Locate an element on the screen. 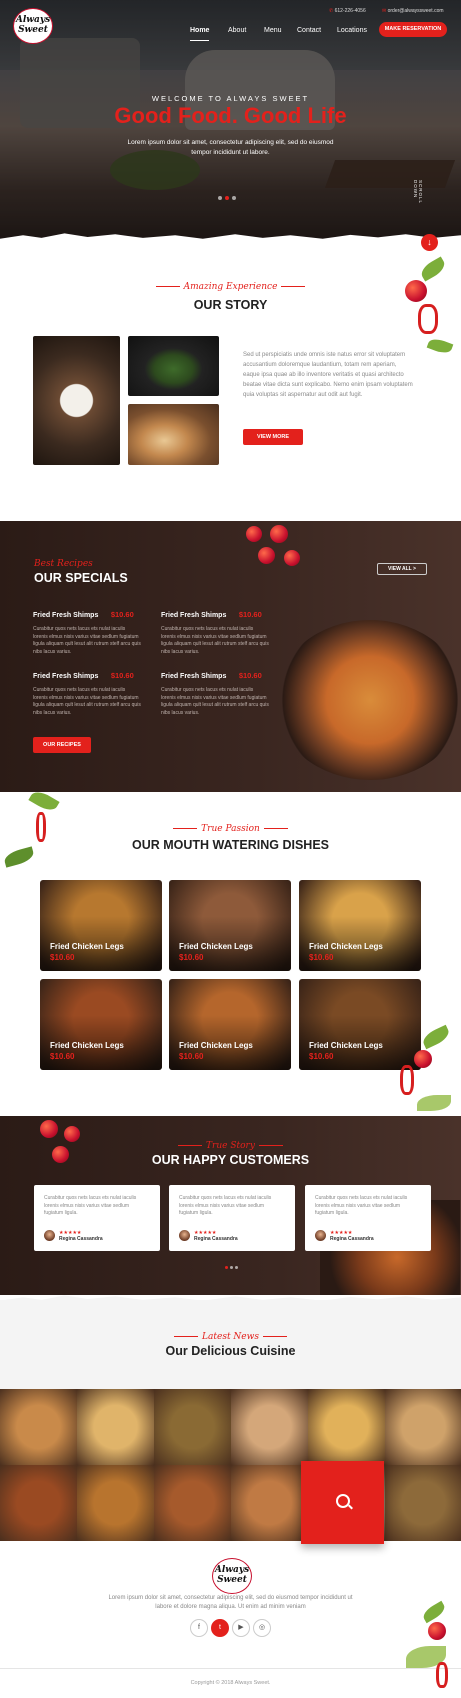 Image resolution: width=461 pixels, height=1698 pixels. vegetable-decoration-footer is located at coordinates (430, 1648).